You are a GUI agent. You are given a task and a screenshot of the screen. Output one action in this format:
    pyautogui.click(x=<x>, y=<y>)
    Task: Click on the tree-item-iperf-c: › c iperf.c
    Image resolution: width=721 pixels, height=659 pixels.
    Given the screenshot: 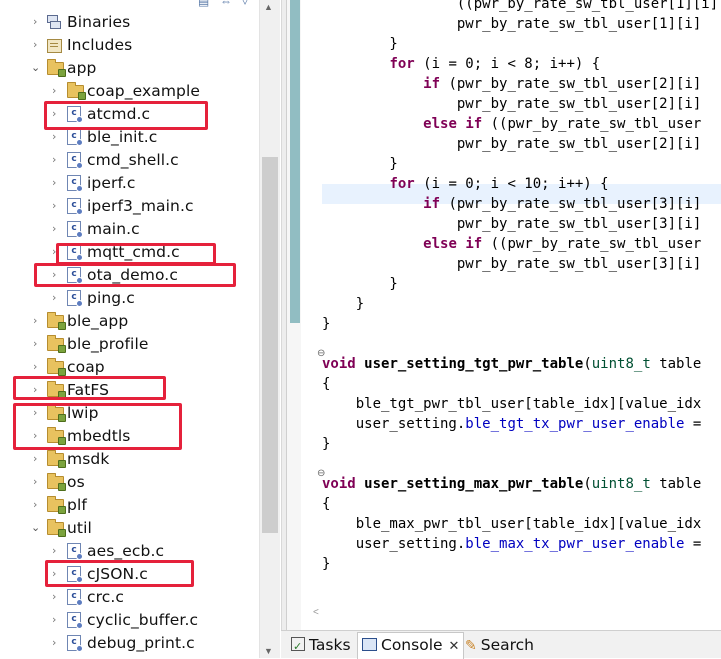 What is the action you would take?
    pyautogui.click(x=129, y=183)
    